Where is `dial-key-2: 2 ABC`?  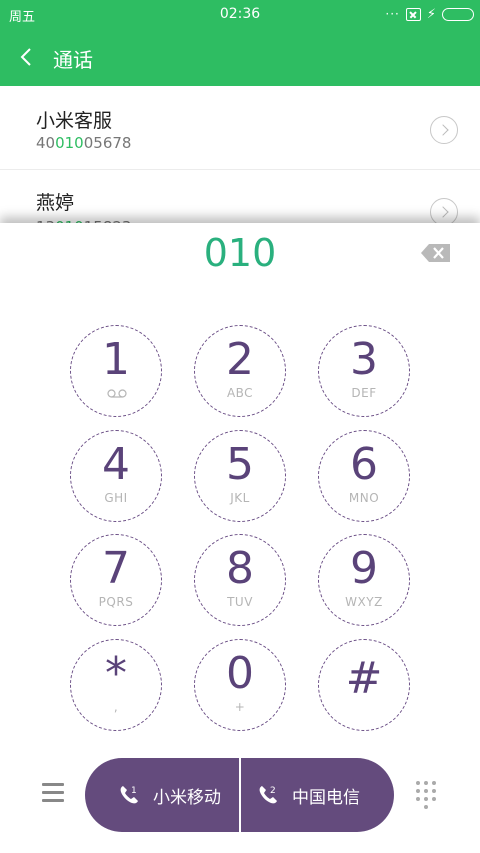
dial-key-2: 2 ABC is located at coordinates (240, 371).